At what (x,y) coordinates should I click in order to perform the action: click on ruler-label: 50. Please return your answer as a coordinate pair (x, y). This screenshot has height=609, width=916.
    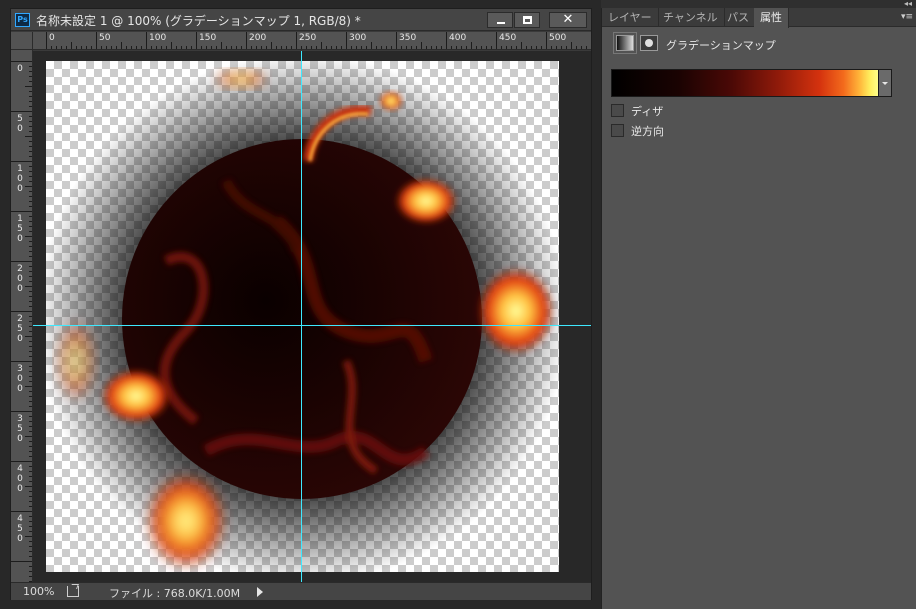
    Looking at the image, I should click on (105, 38).